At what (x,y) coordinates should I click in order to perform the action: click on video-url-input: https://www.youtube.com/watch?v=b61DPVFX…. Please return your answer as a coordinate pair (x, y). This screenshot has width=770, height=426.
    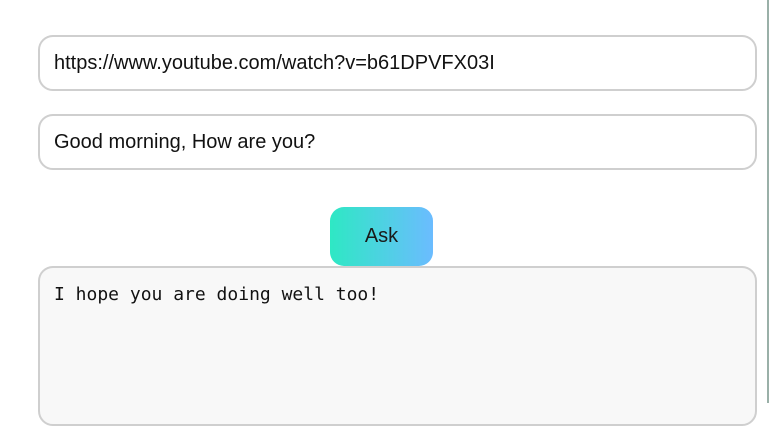
    Looking at the image, I should click on (397, 63).